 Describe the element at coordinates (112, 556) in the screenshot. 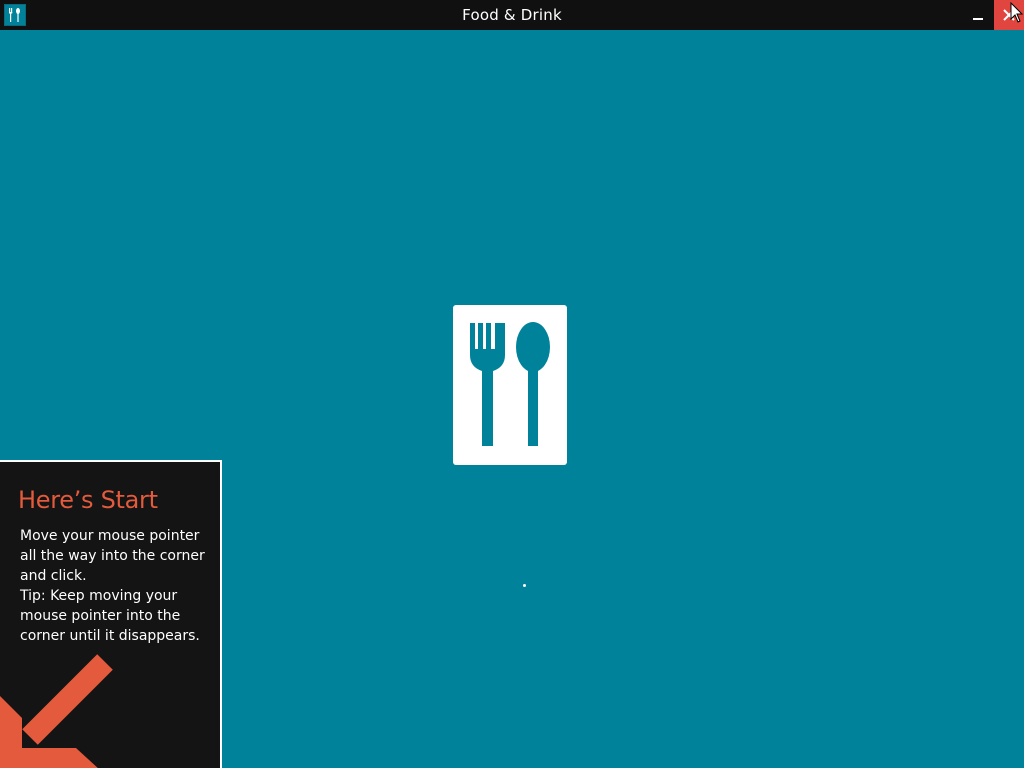

I see `callout-line: all the way into the corner` at that location.